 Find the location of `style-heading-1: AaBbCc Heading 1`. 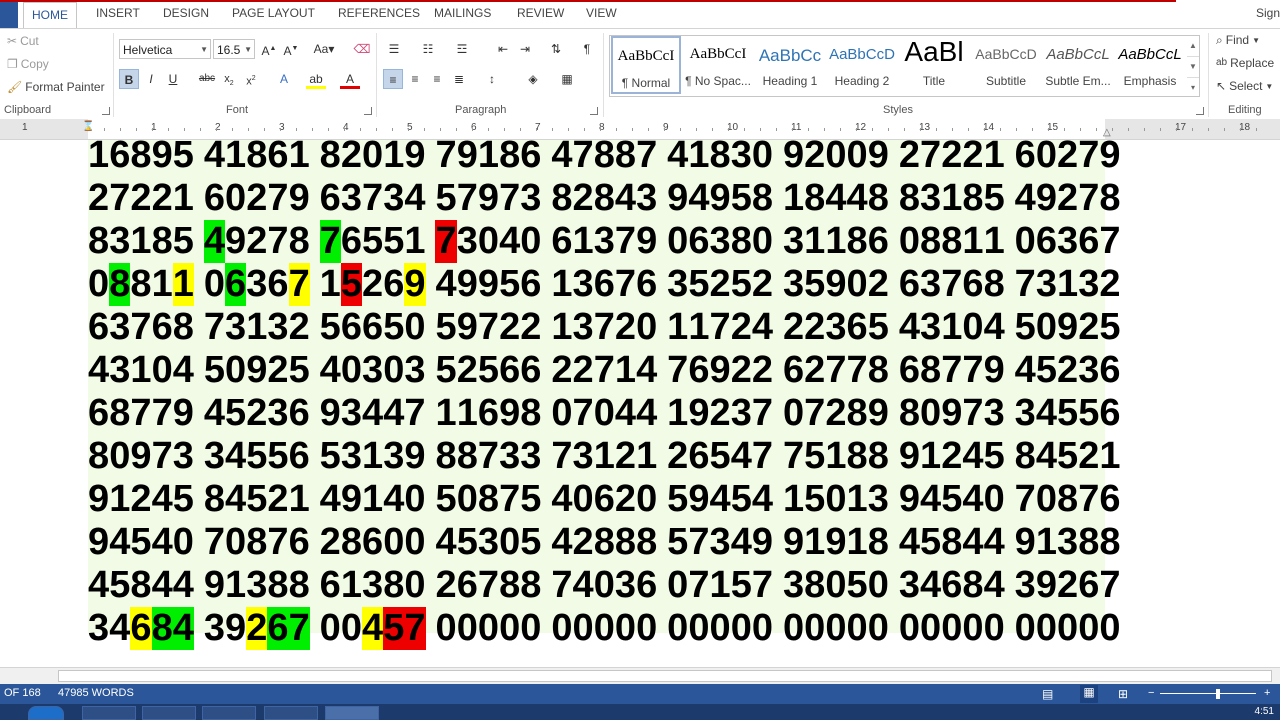

style-heading-1: AaBbCc Heading 1 is located at coordinates (790, 65).